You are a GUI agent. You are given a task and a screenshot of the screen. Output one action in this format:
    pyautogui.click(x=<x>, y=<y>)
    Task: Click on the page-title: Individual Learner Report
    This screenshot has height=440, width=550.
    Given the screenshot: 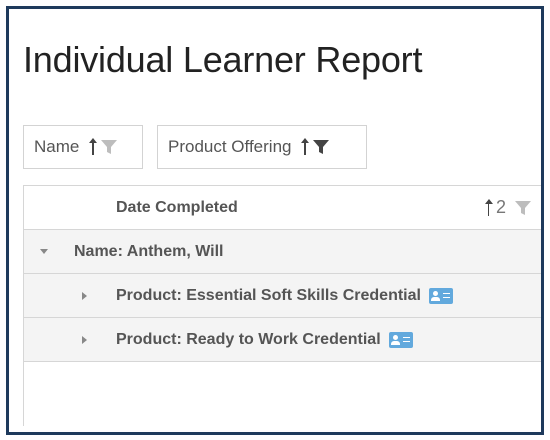 What is the action you would take?
    pyautogui.click(x=223, y=59)
    